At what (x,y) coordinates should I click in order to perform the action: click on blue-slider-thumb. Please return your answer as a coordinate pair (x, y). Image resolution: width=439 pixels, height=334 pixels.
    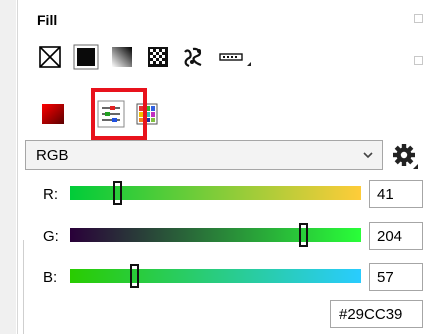
    Looking at the image, I should click on (134, 276).